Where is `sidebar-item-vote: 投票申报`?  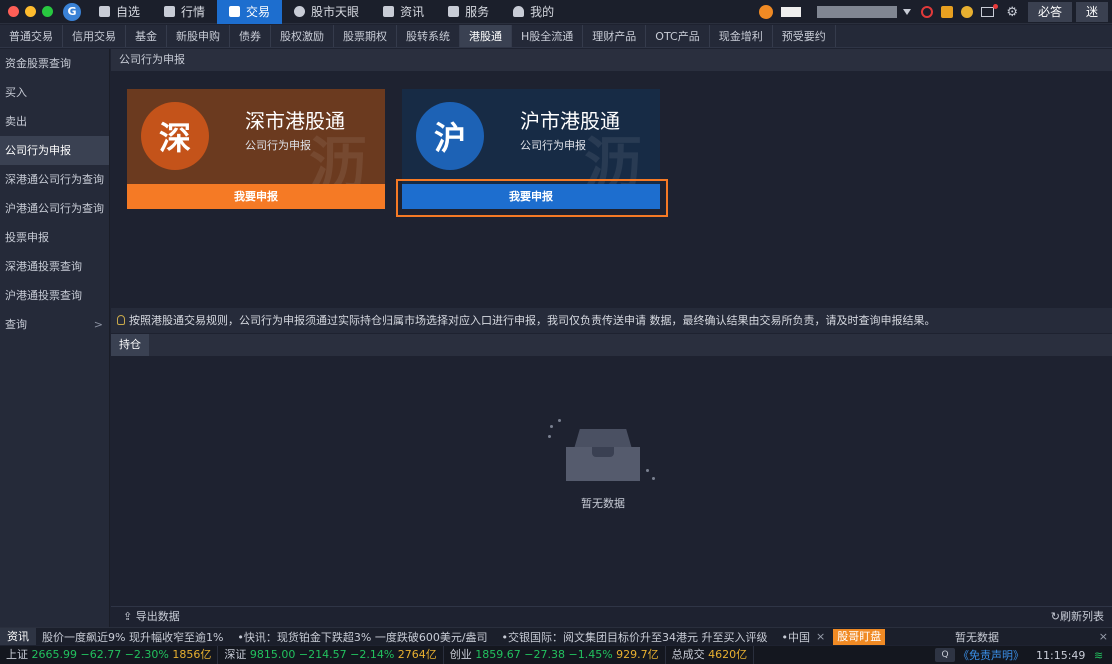 sidebar-item-vote: 投票申报 is located at coordinates (54, 237).